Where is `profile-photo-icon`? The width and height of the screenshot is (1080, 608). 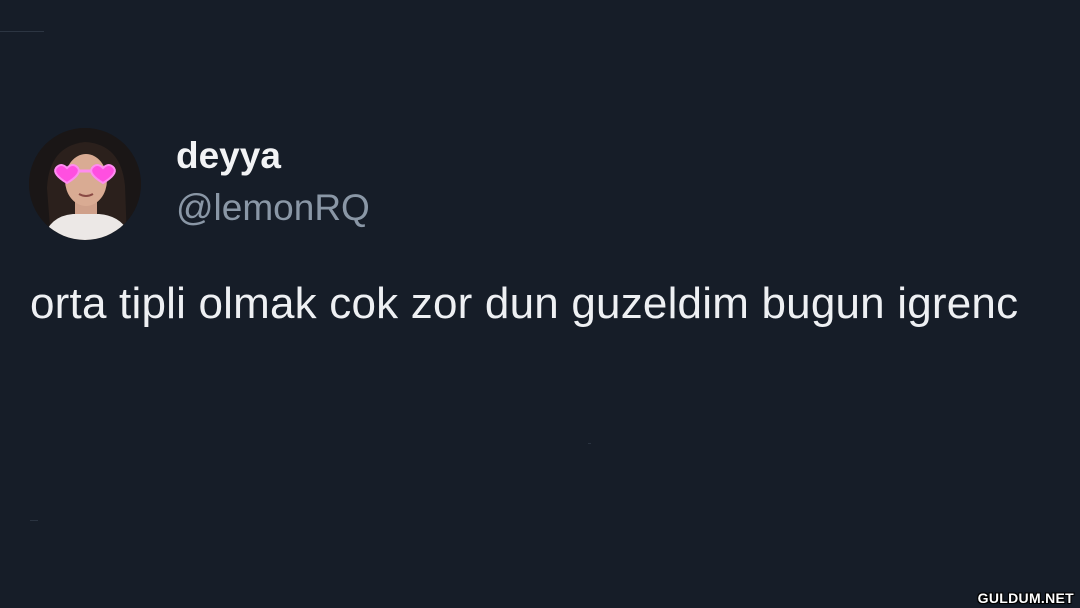 profile-photo-icon is located at coordinates (85, 184).